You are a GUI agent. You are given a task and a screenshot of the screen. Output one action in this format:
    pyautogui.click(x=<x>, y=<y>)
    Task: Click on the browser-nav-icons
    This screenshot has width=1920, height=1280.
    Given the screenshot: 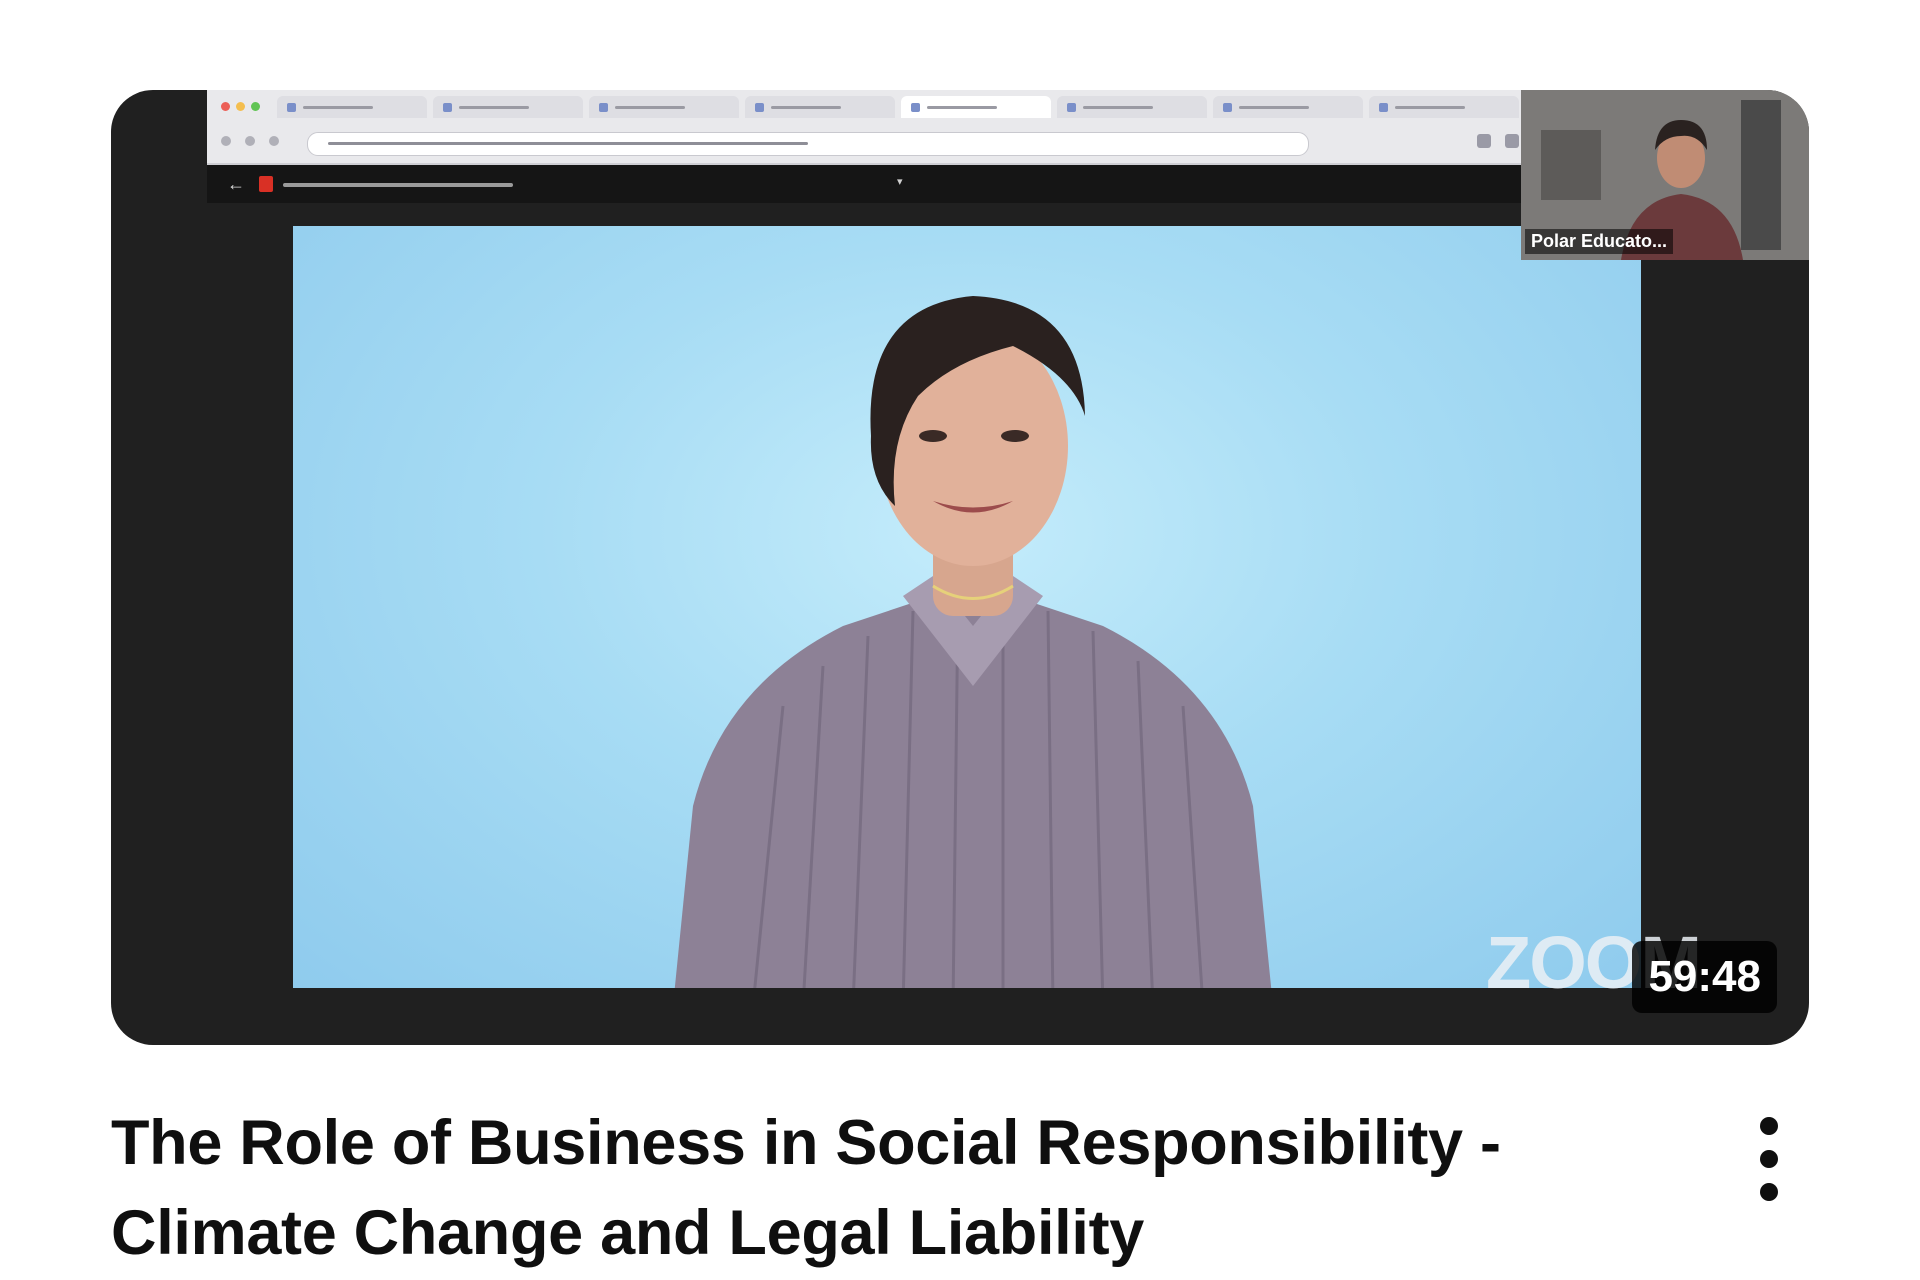 What is the action you would take?
    pyautogui.click(x=250, y=141)
    